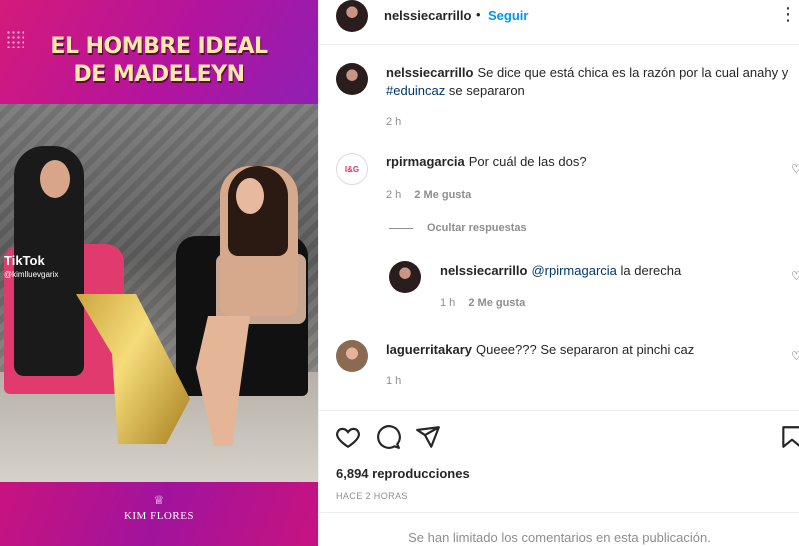 The width and height of the screenshot is (799, 546). Describe the element at coordinates (585, 349) in the screenshot. I see `comment-text: Queee??? Se separaron at pinchi caz` at that location.